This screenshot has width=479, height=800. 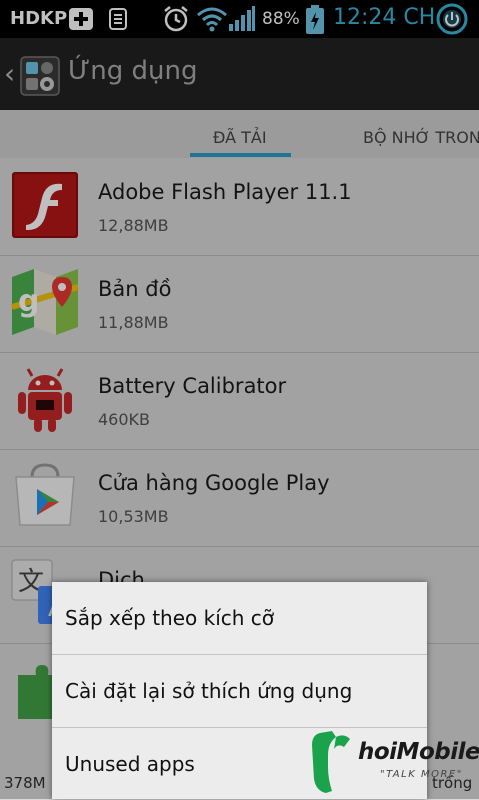 What do you see at coordinates (25, 783) in the screenshot?
I see `storage-used: 378M` at bounding box center [25, 783].